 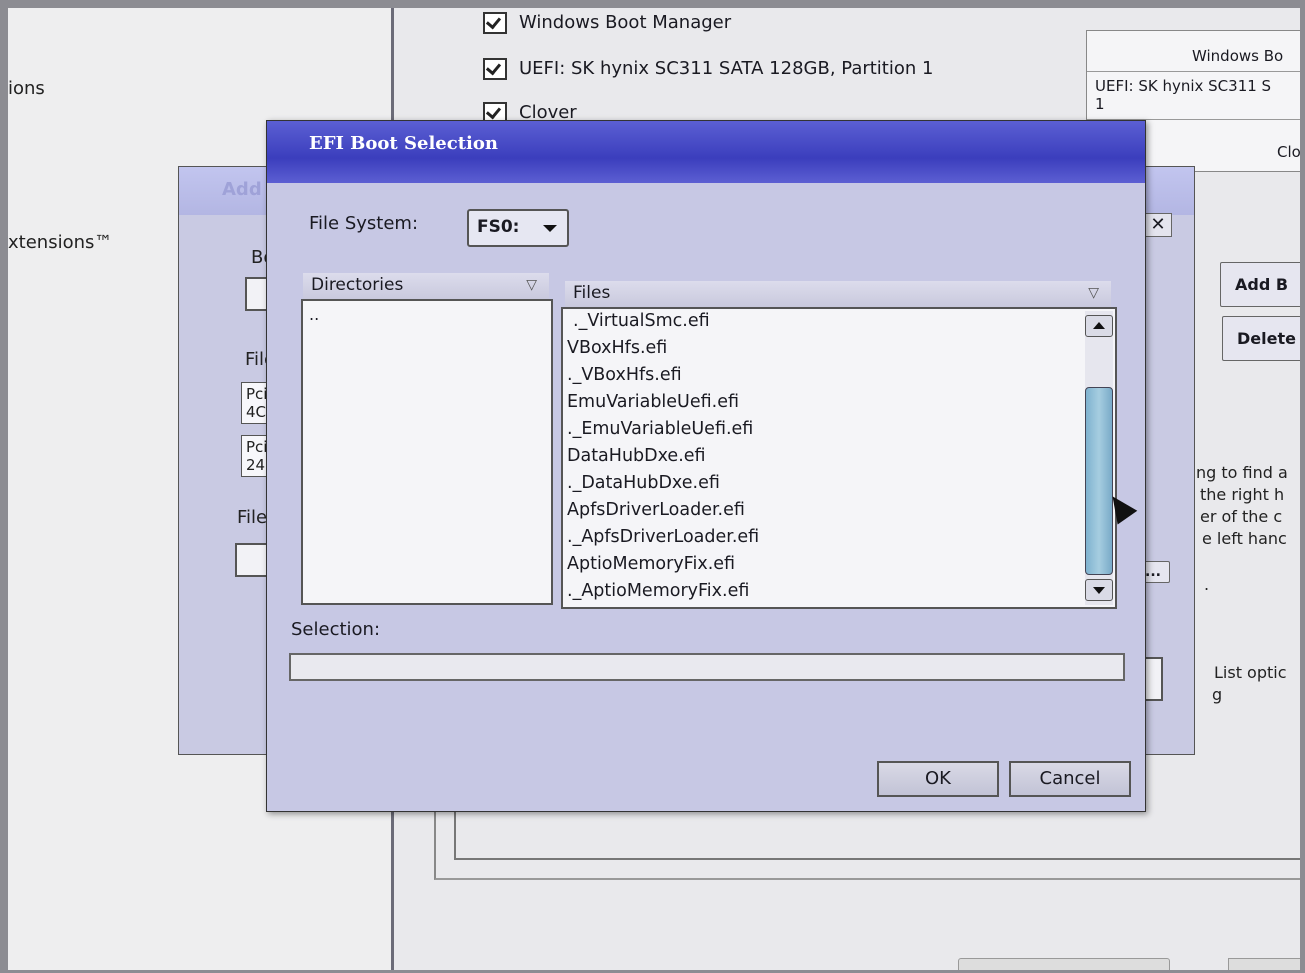 What do you see at coordinates (1099, 481) in the screenshot?
I see `scrollbar-thumb` at bounding box center [1099, 481].